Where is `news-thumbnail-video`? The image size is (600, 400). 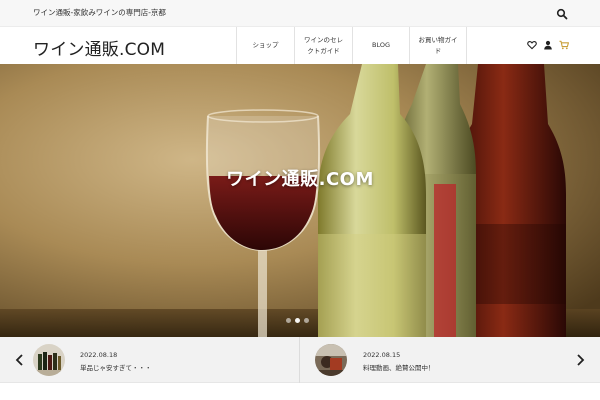
news-thumbnail-video is located at coordinates (331, 360).